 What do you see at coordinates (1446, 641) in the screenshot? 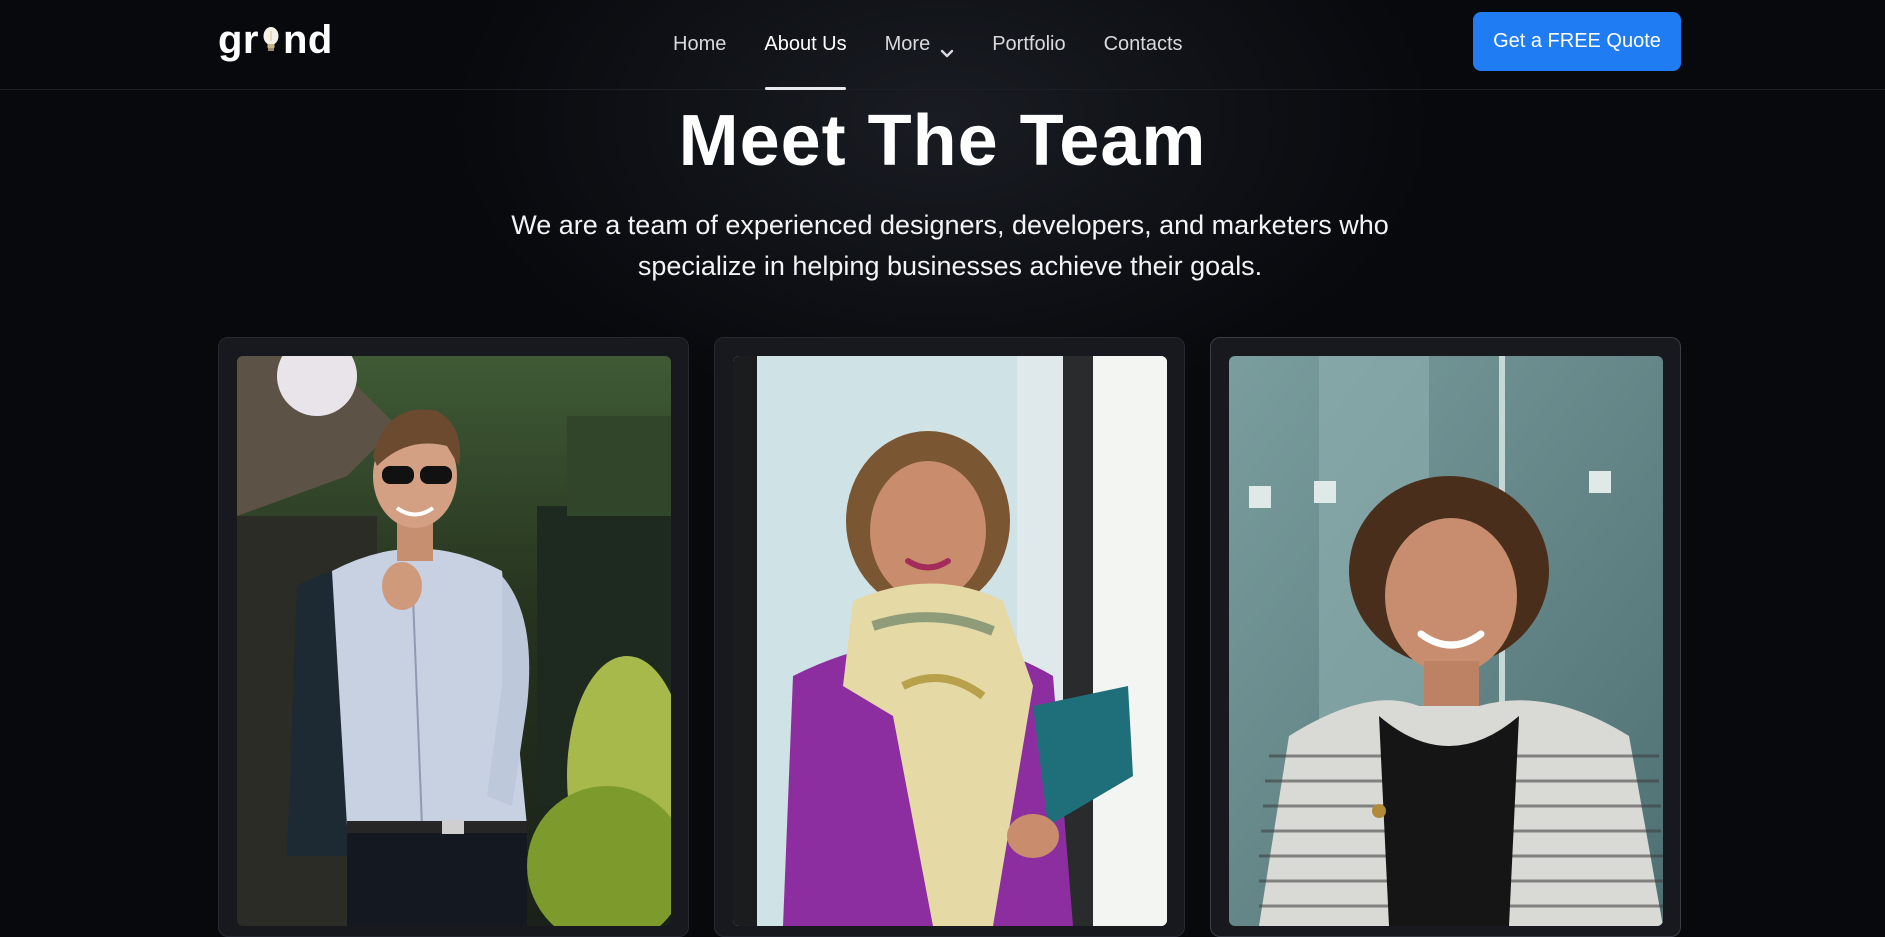
I see `woman-smiling-portrait-photo` at bounding box center [1446, 641].